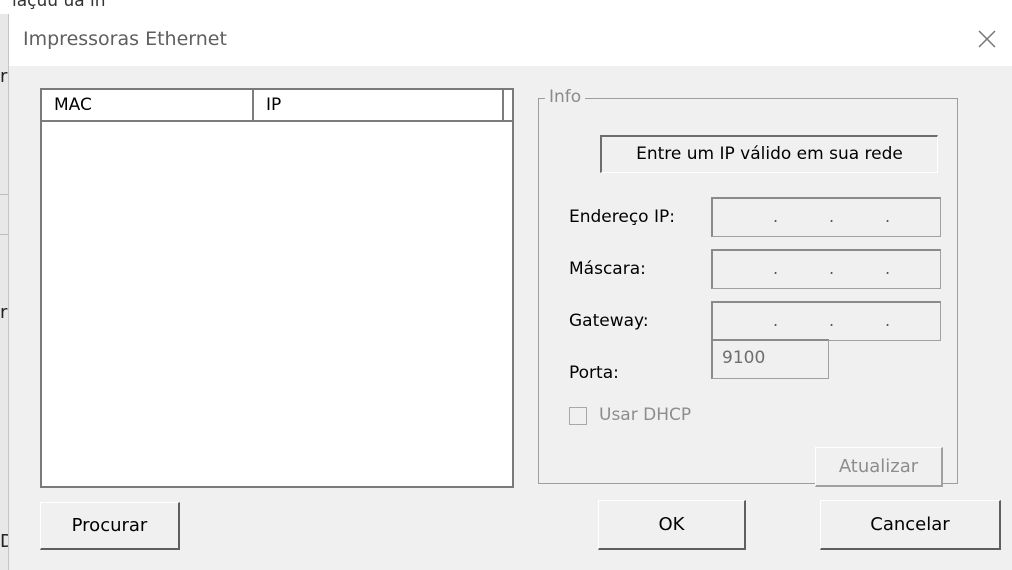 The image size is (1012, 570). What do you see at coordinates (578, 416) in the screenshot?
I see `dhcp-checkbox` at bounding box center [578, 416].